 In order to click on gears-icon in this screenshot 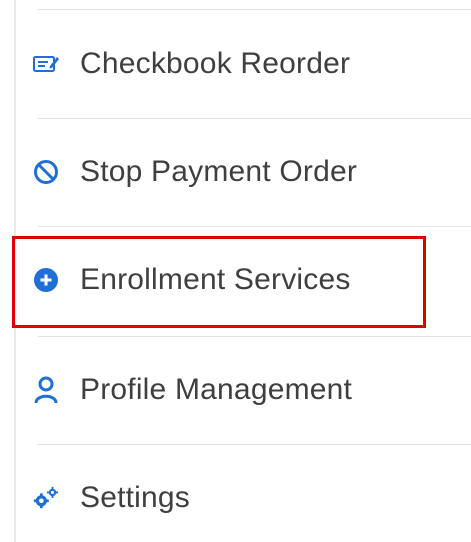, I will do `click(46, 498)`.